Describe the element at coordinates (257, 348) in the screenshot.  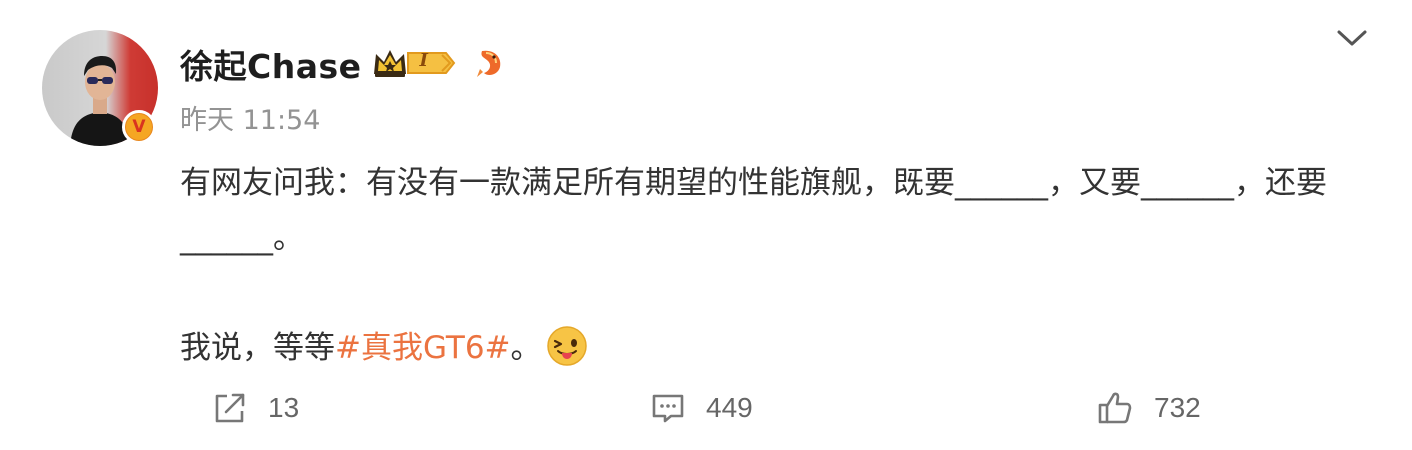
I see `post-text-prefix: 我说，等等` at that location.